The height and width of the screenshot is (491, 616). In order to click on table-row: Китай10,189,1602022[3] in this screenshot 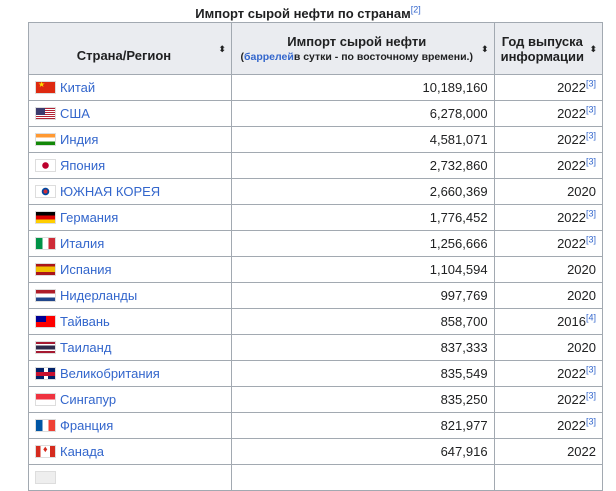, I will do `click(316, 87)`.